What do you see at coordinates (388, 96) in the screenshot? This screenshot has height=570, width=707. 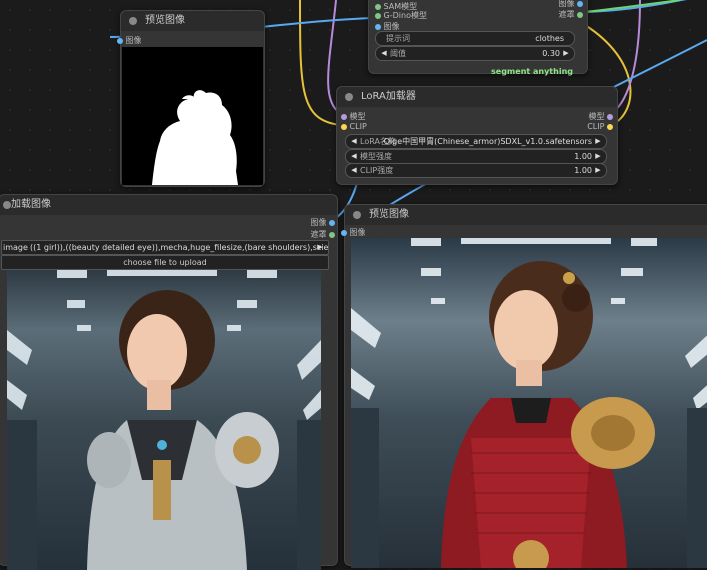 I see `node-title: LoRA加载器` at bounding box center [388, 96].